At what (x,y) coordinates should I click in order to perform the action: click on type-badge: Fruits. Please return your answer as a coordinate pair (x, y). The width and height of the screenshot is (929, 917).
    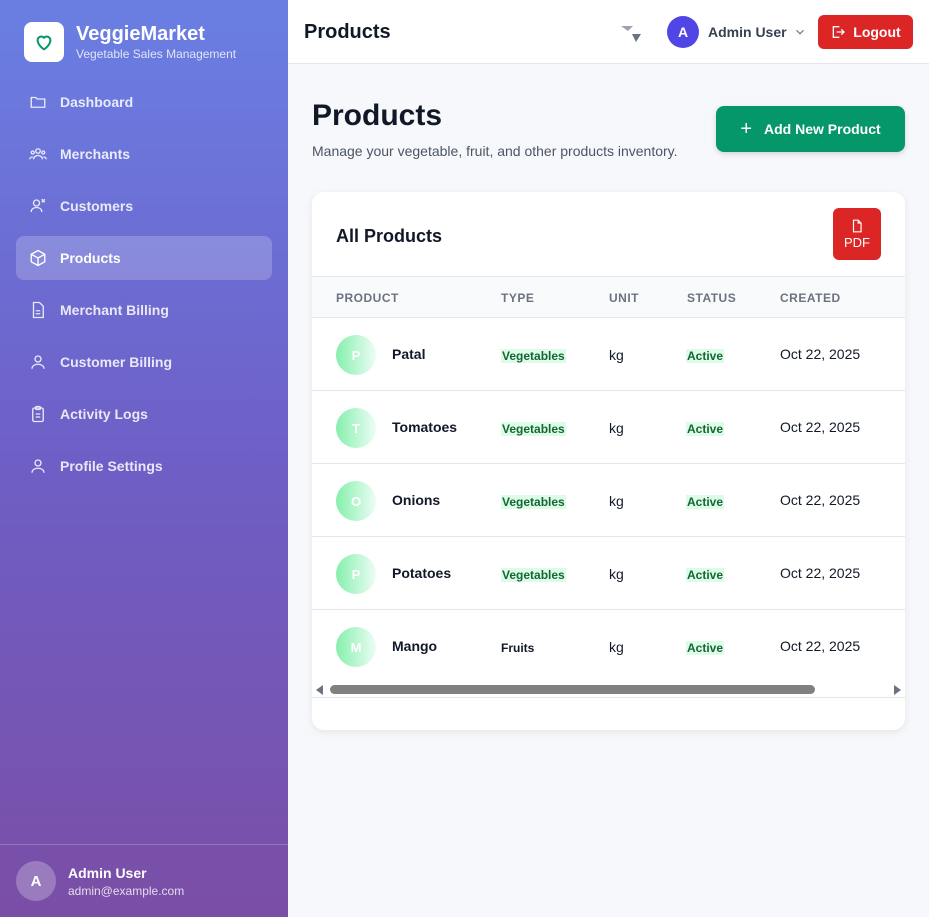
    Looking at the image, I should click on (518, 648).